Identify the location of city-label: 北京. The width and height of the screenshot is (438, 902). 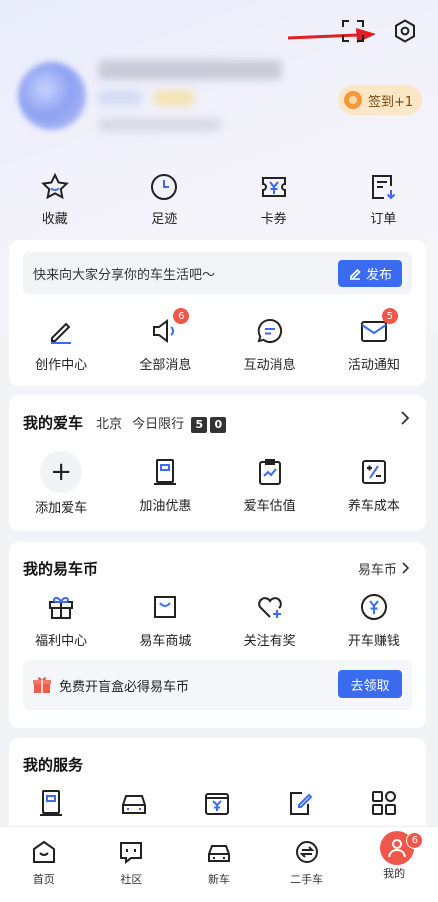
(109, 424).